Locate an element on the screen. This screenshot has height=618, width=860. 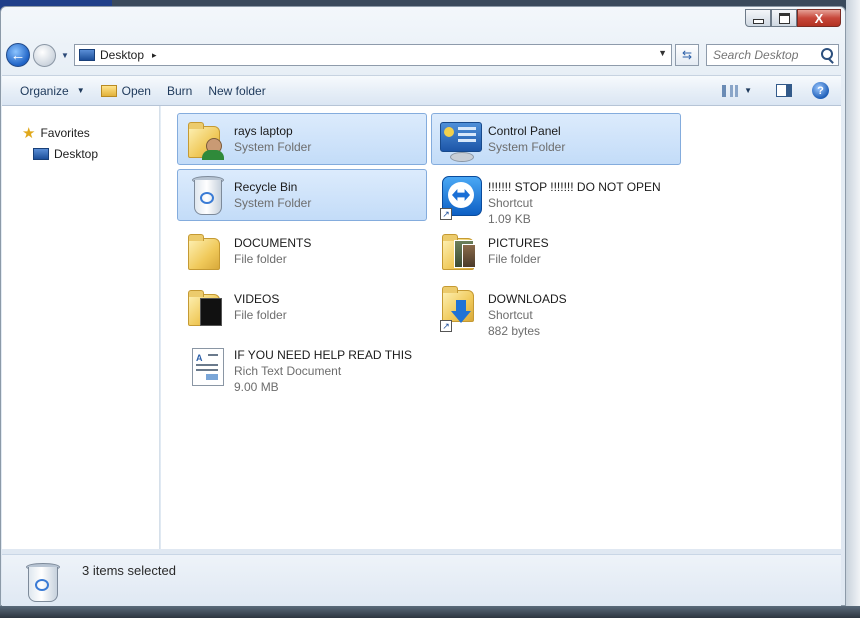
file-item-downloads: ↗ DOWNLOADS Shortcut 882 bytes is located at coordinates (556, 311).